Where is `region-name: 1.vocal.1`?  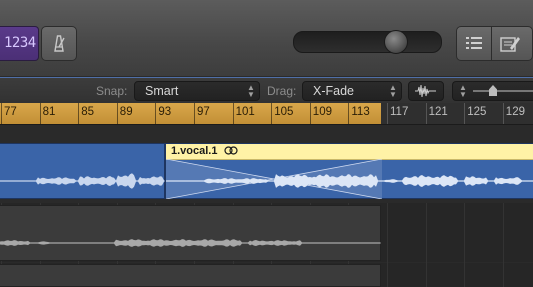
region-name: 1.vocal.1 is located at coordinates (194, 151).